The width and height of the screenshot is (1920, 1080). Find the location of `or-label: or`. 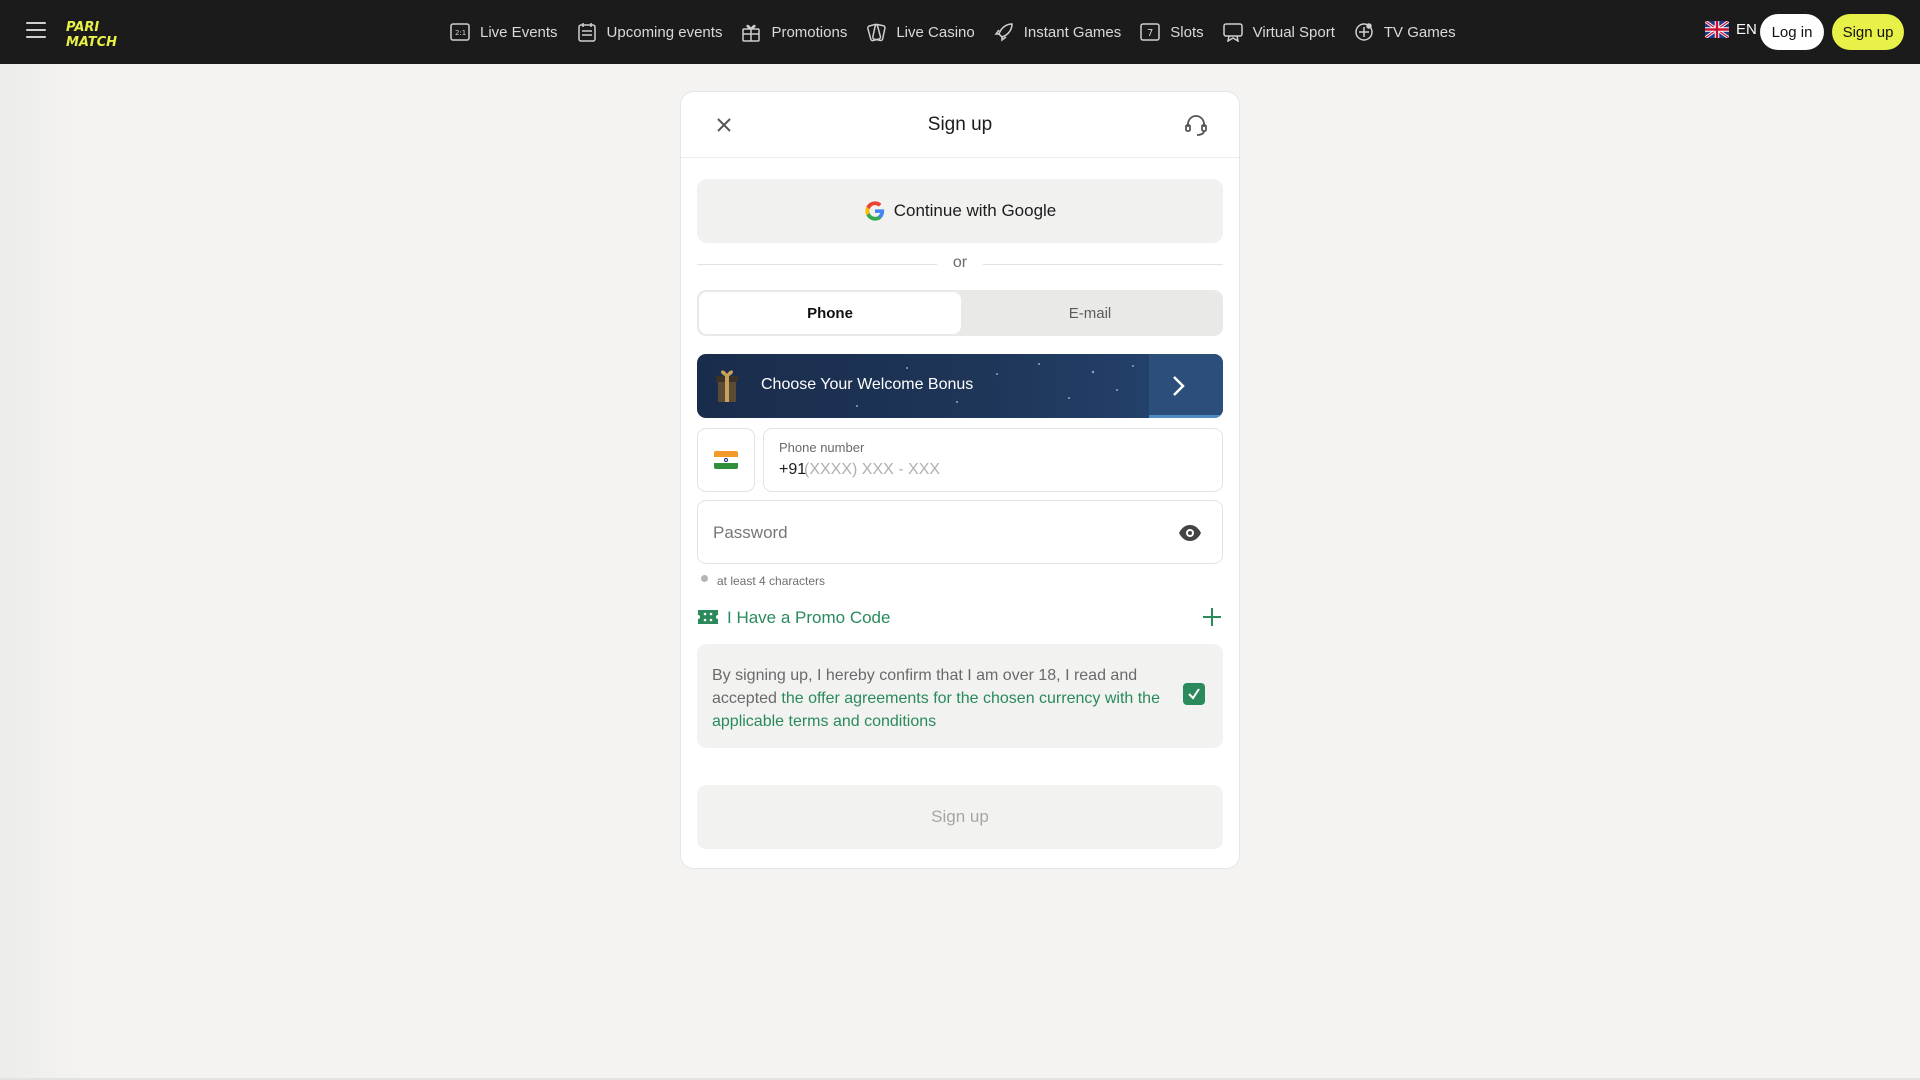

or-label: or is located at coordinates (960, 262).